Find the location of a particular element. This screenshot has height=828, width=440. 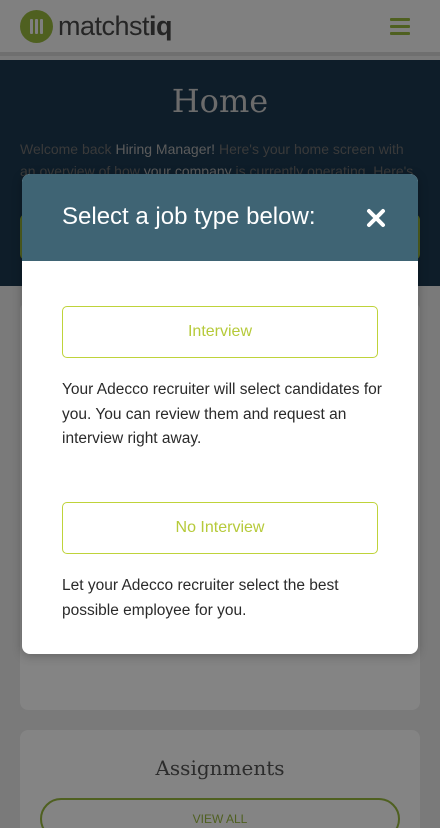

interview-button: Interview is located at coordinates (220, 332).